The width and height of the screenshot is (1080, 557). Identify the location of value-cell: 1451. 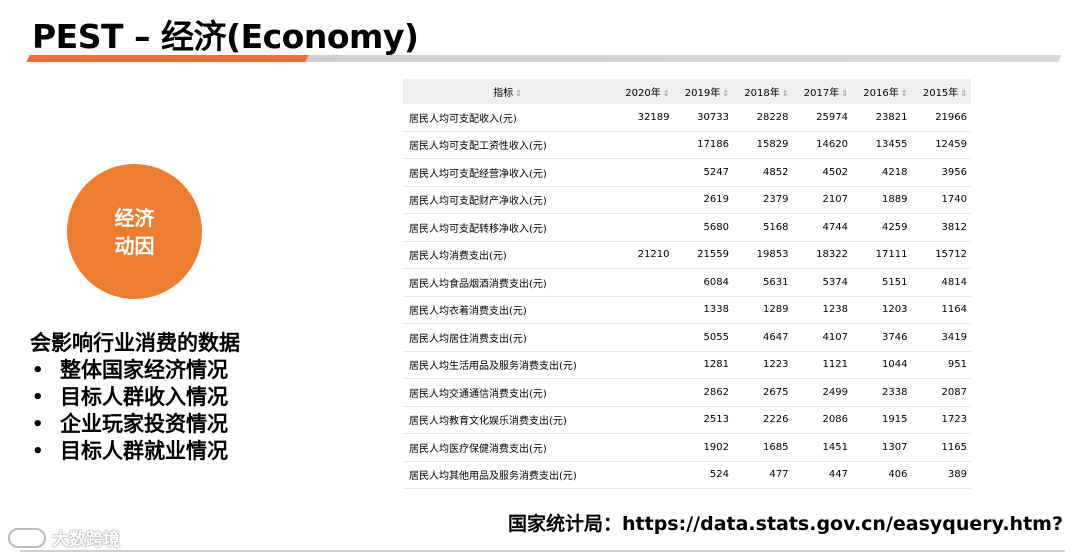
(822, 447).